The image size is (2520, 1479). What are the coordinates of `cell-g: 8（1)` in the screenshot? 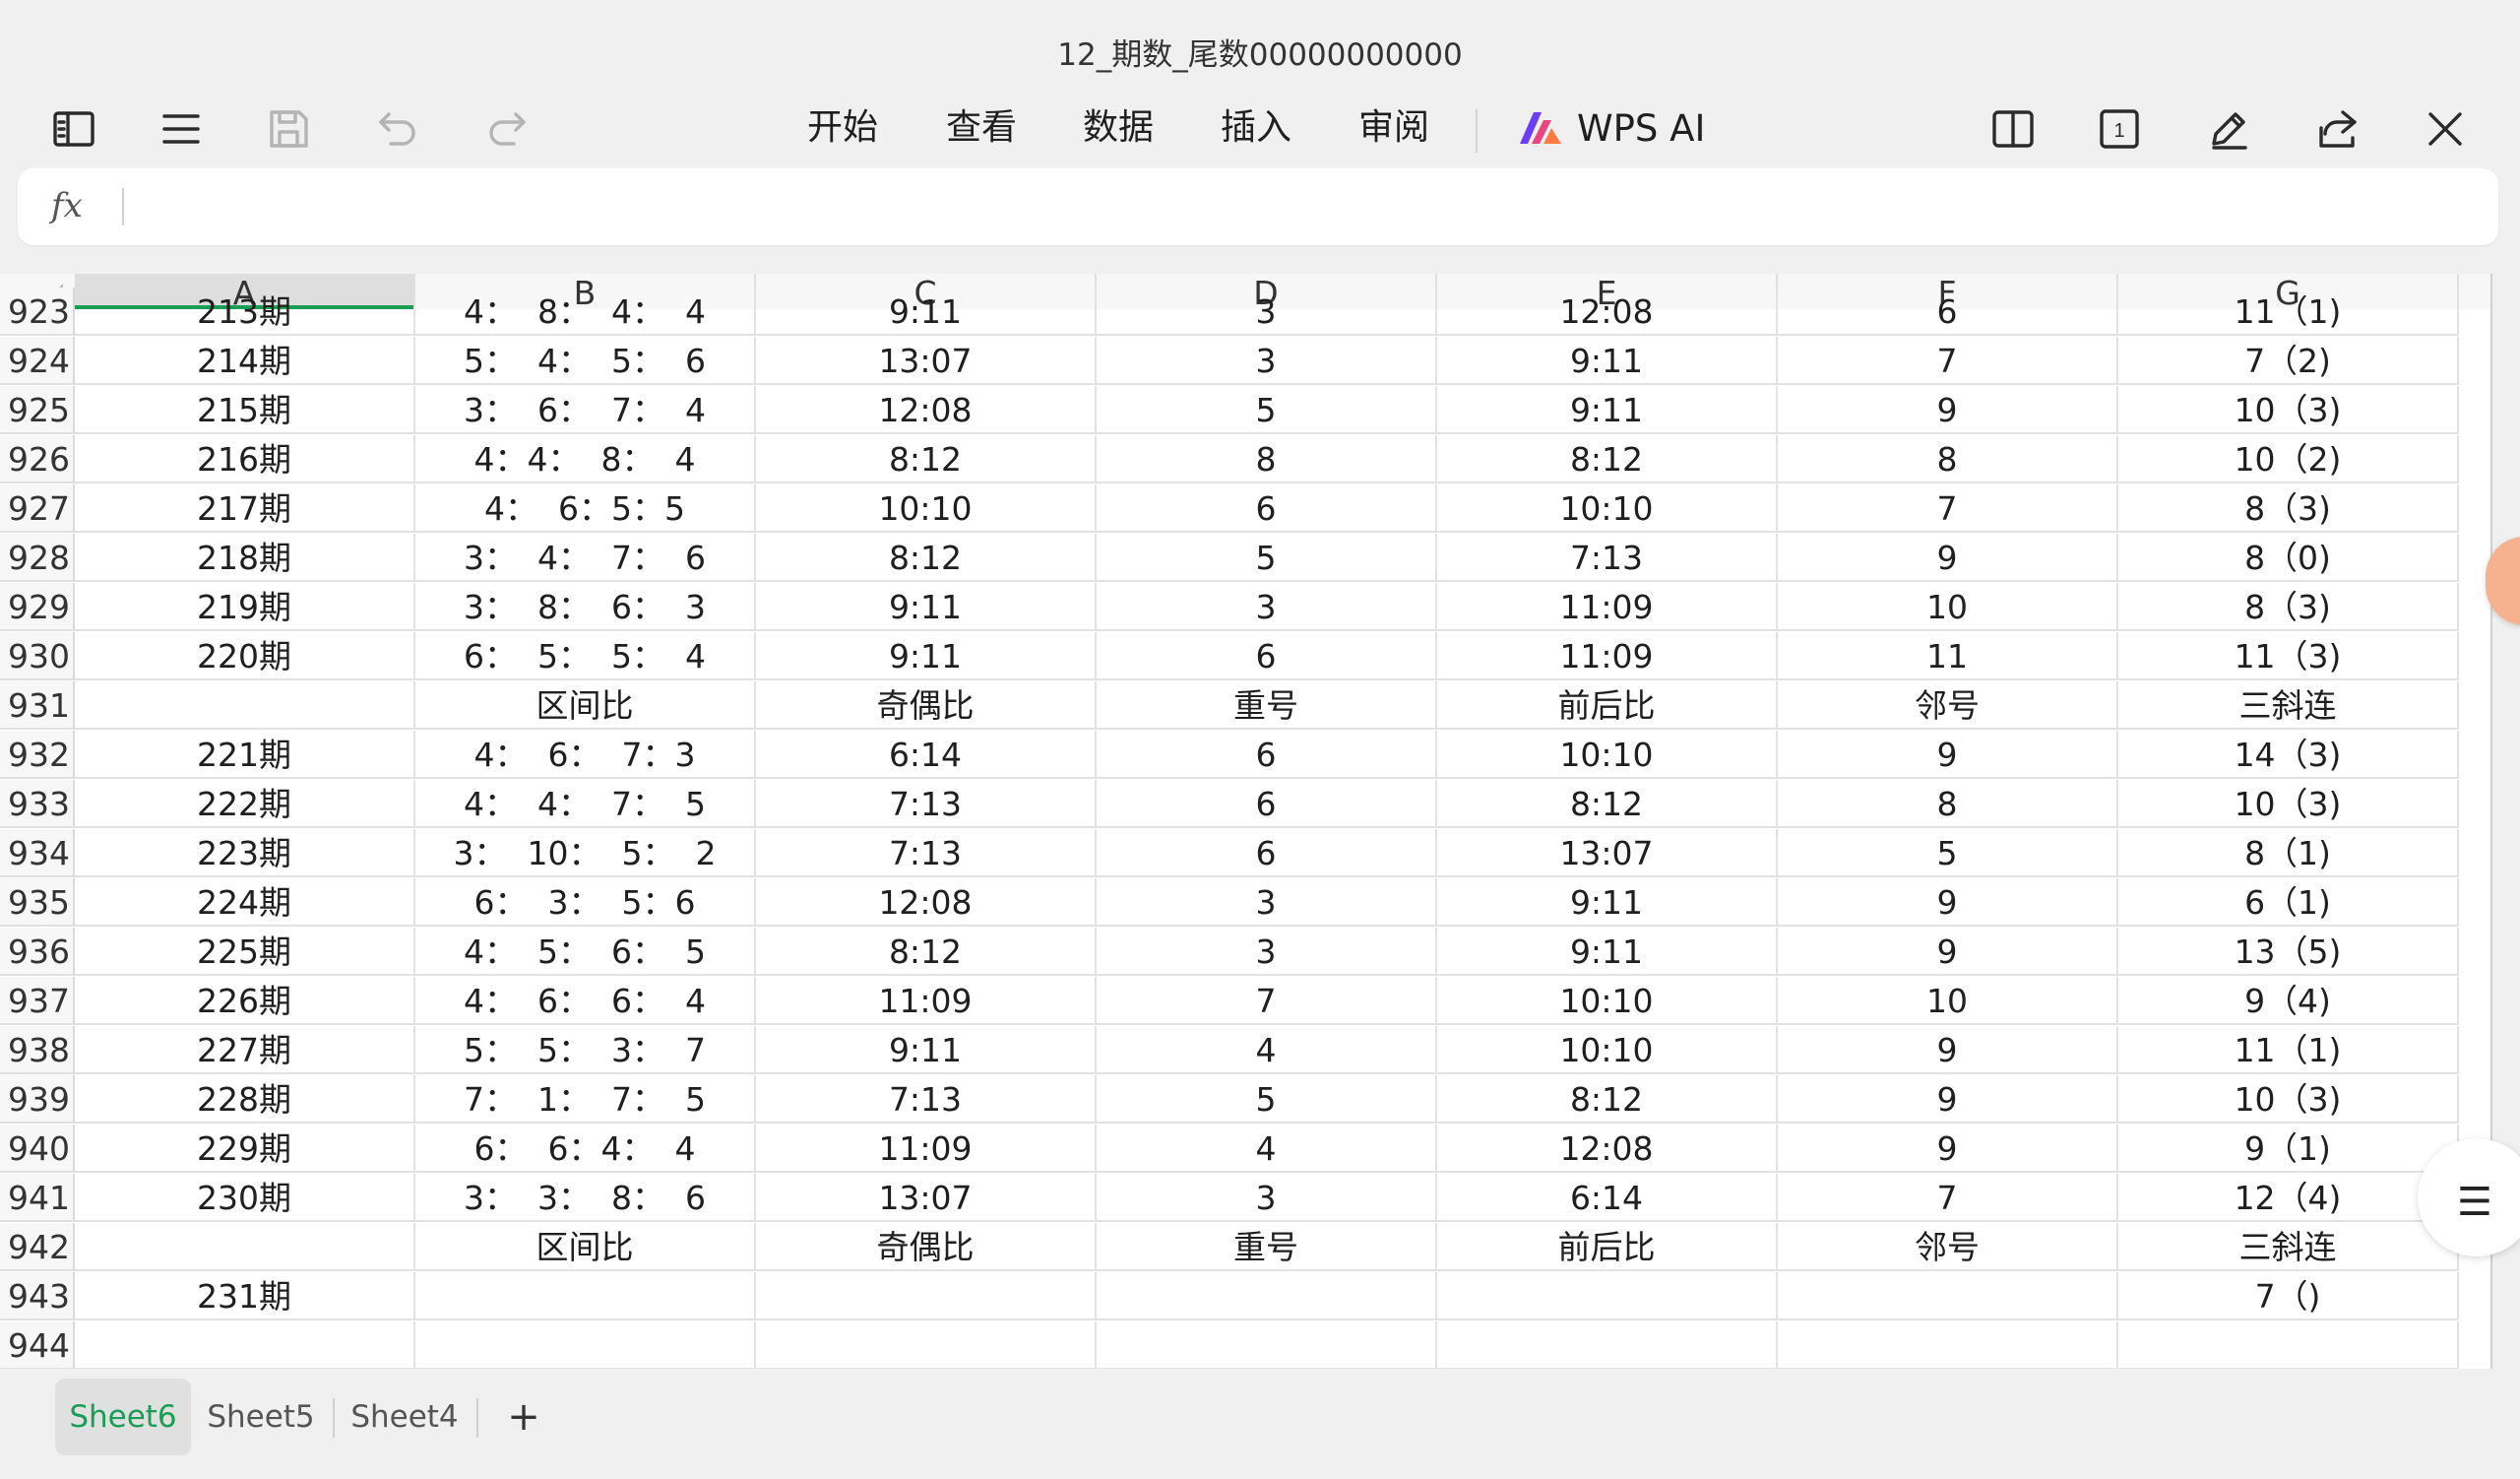 It's located at (2288, 853).